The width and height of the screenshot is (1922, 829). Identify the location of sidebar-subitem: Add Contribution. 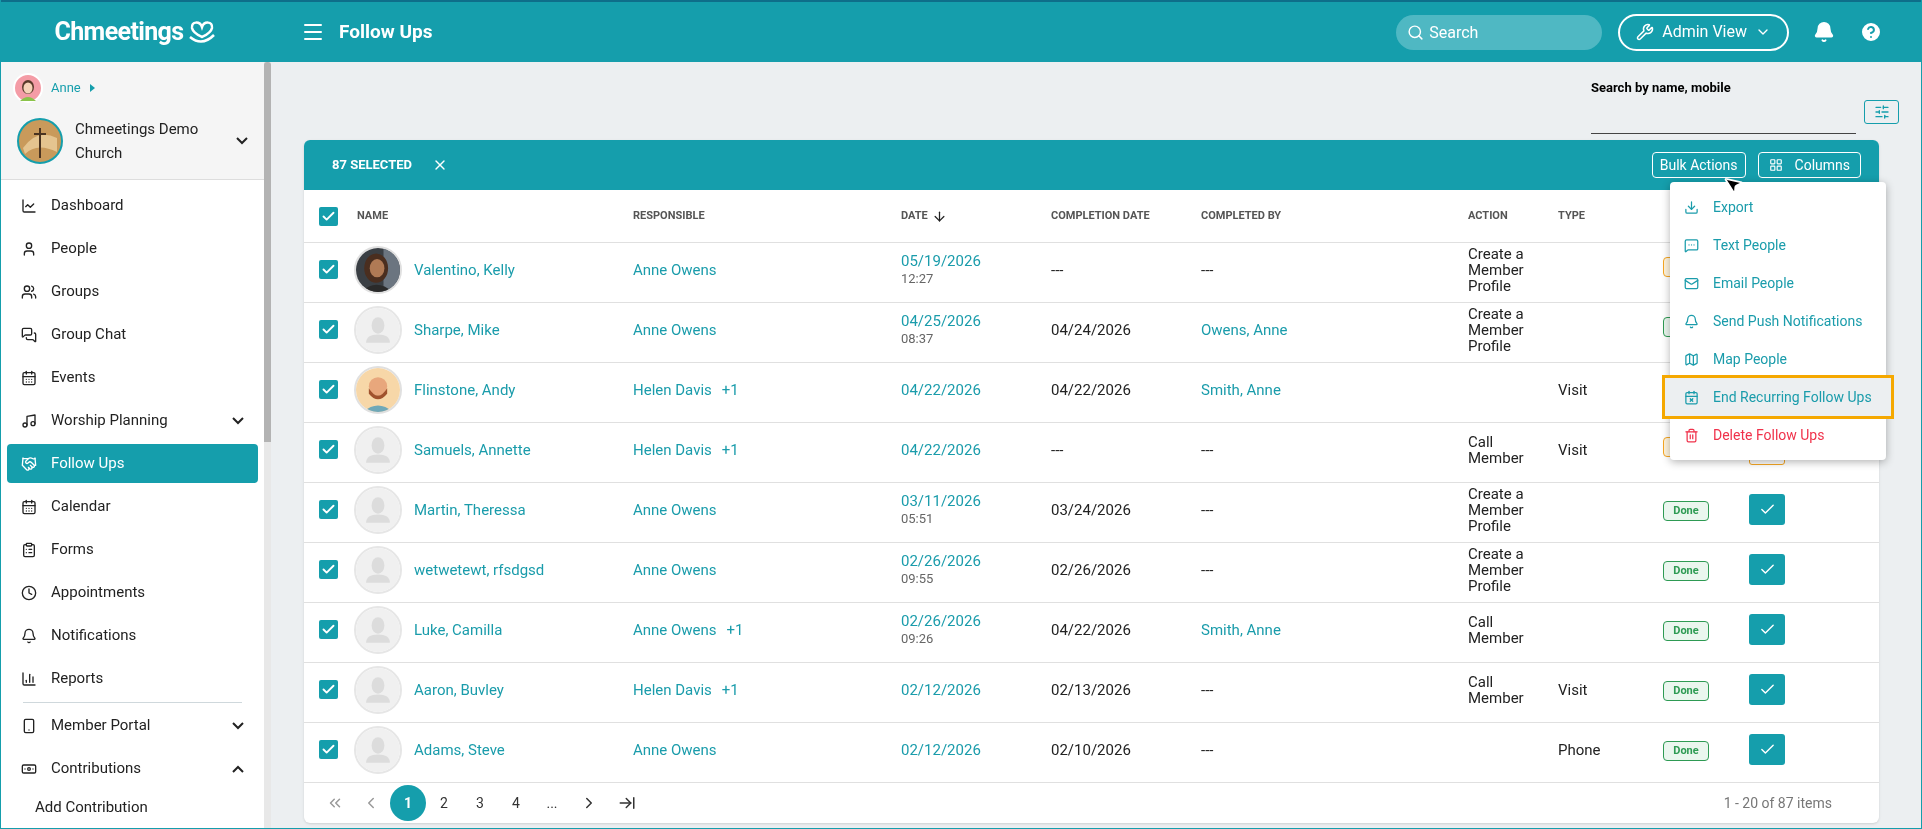
(132, 807).